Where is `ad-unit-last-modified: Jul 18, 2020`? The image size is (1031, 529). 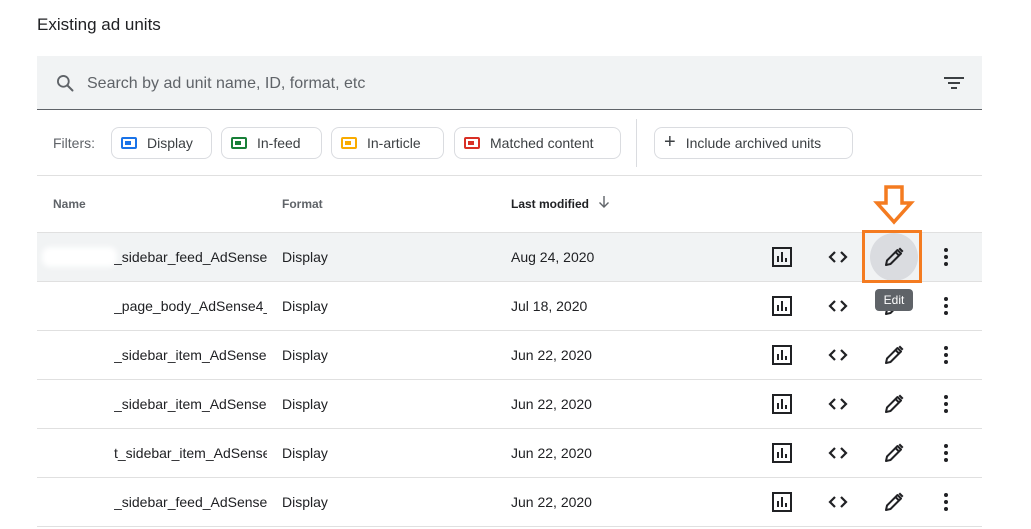 ad-unit-last-modified: Jul 18, 2020 is located at coordinates (549, 306).